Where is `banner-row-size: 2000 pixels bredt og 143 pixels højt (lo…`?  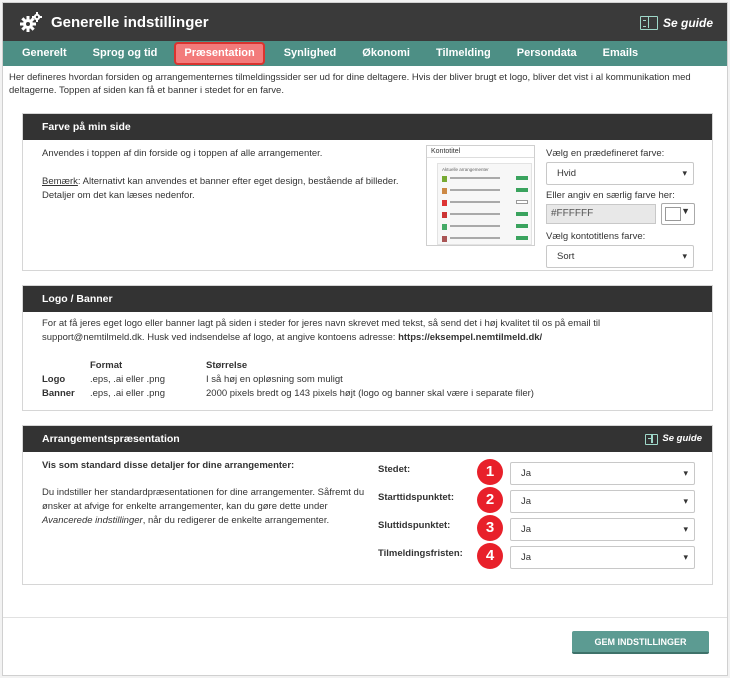 banner-row-size: 2000 pixels bredt og 143 pixels højt (lo… is located at coordinates (370, 393).